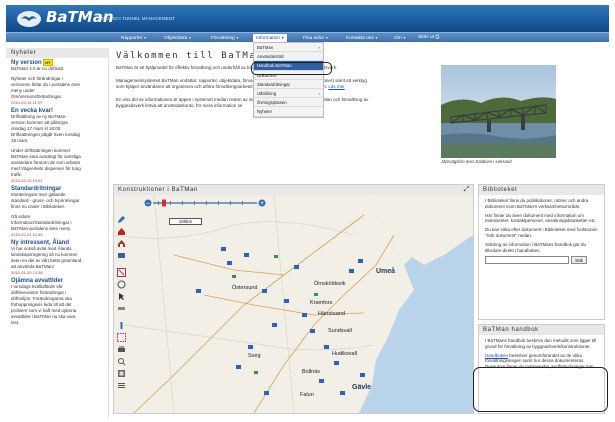 This screenshot has width=615, height=422. Describe the element at coordinates (270, 38) in the screenshot. I see `nav-information: Information▼` at that location.